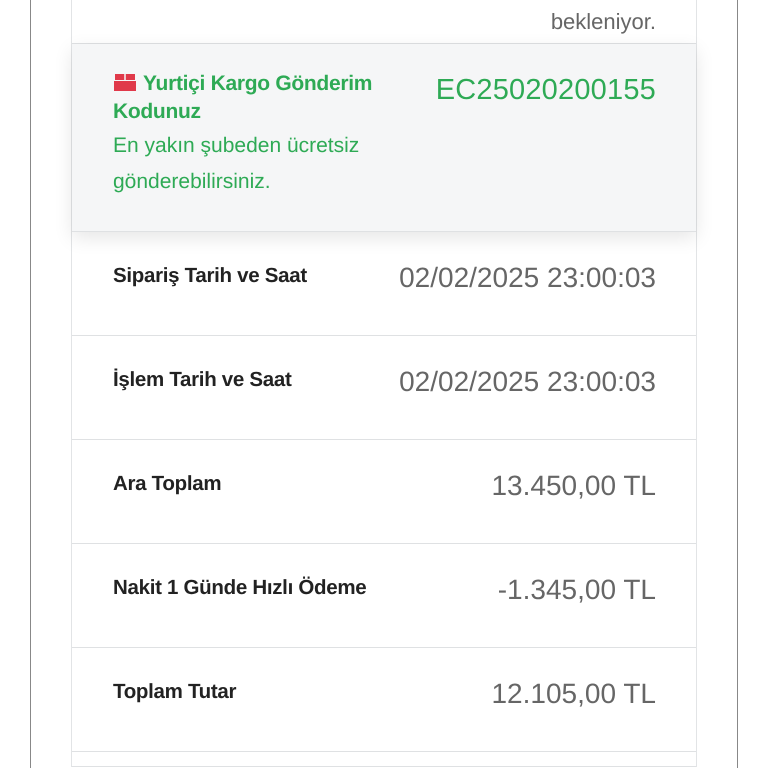 The width and height of the screenshot is (768, 768). Describe the element at coordinates (239, 588) in the screenshot. I see `detail-label: Nakit 1 Günde Hızlı Ödeme` at that location.